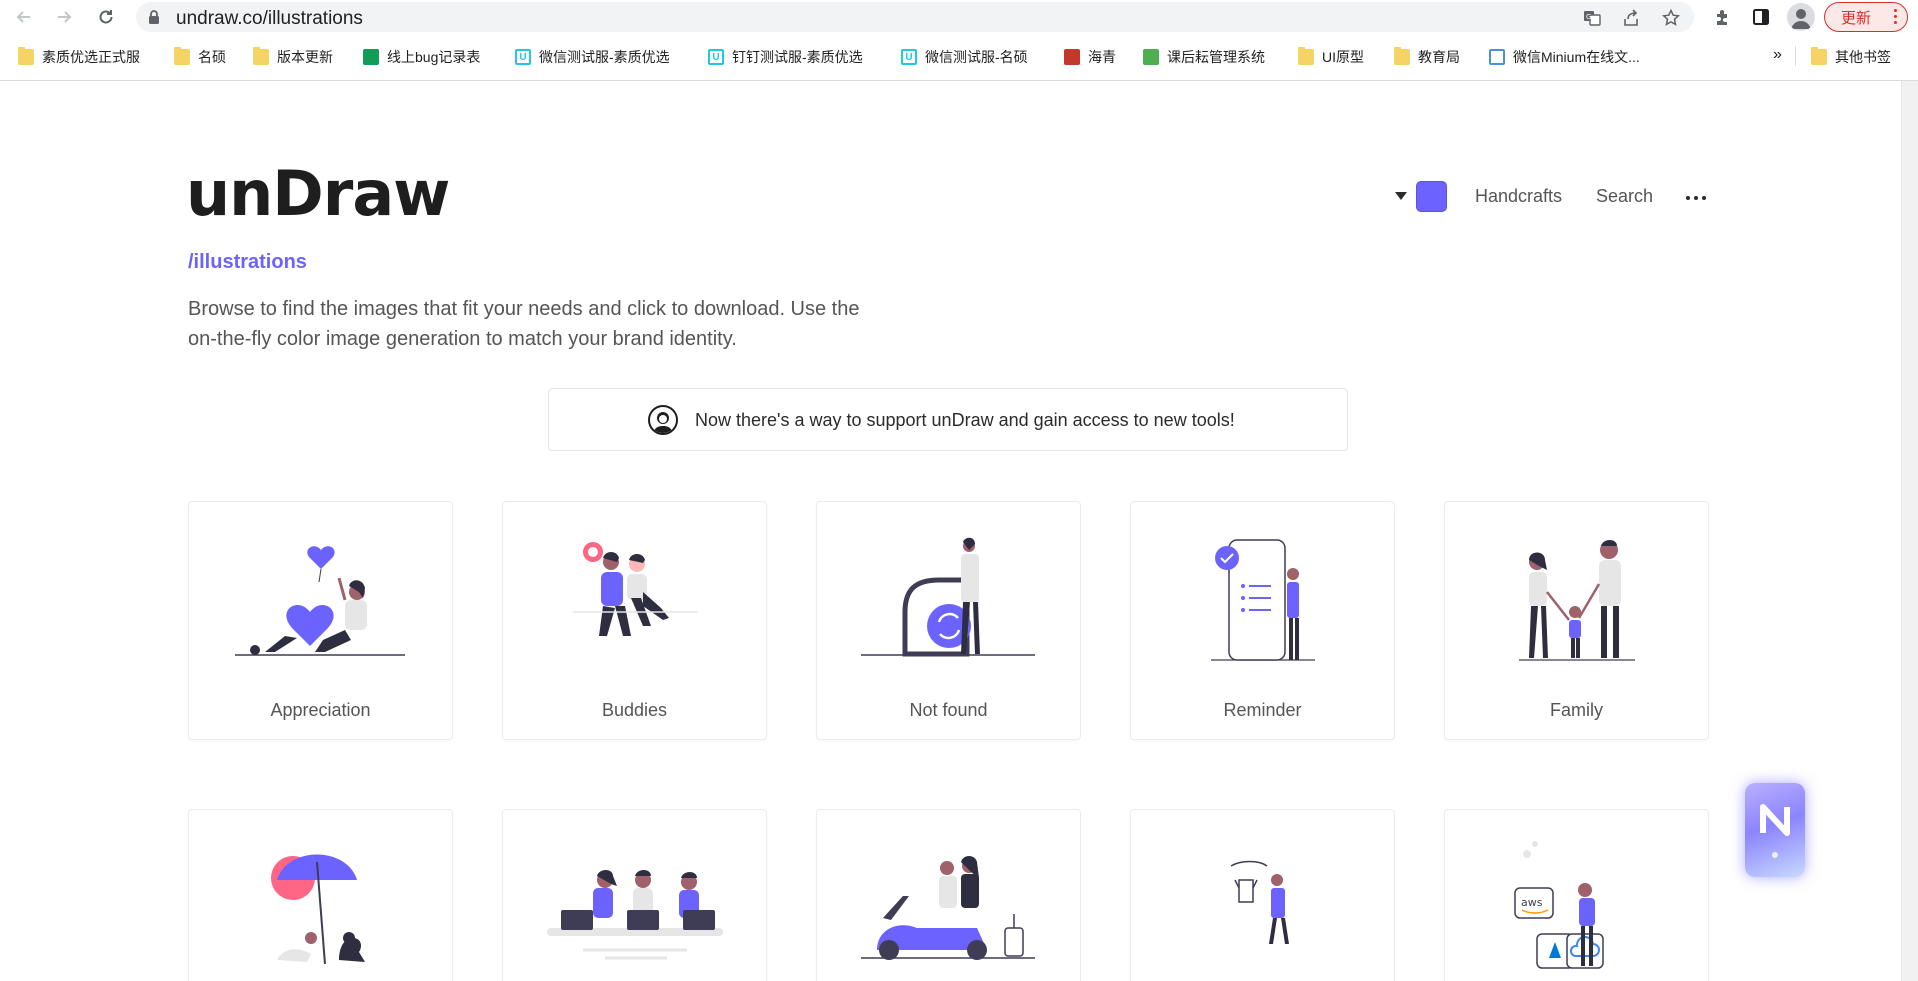 This screenshot has width=1918, height=981. I want to click on star-icon, so click(1671, 18).